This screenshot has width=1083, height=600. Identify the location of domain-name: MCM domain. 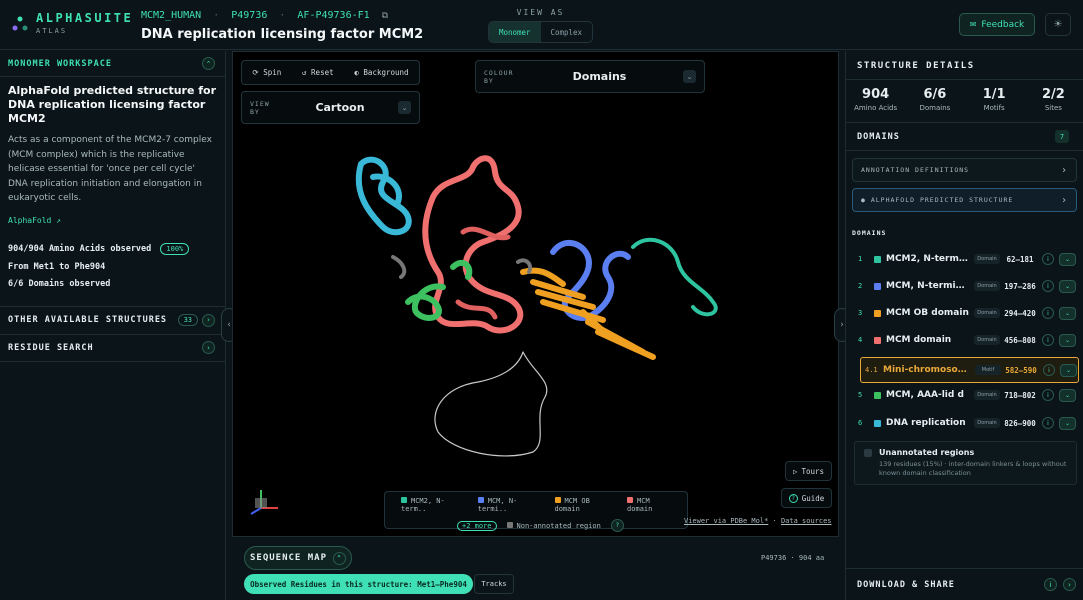
(919, 340).